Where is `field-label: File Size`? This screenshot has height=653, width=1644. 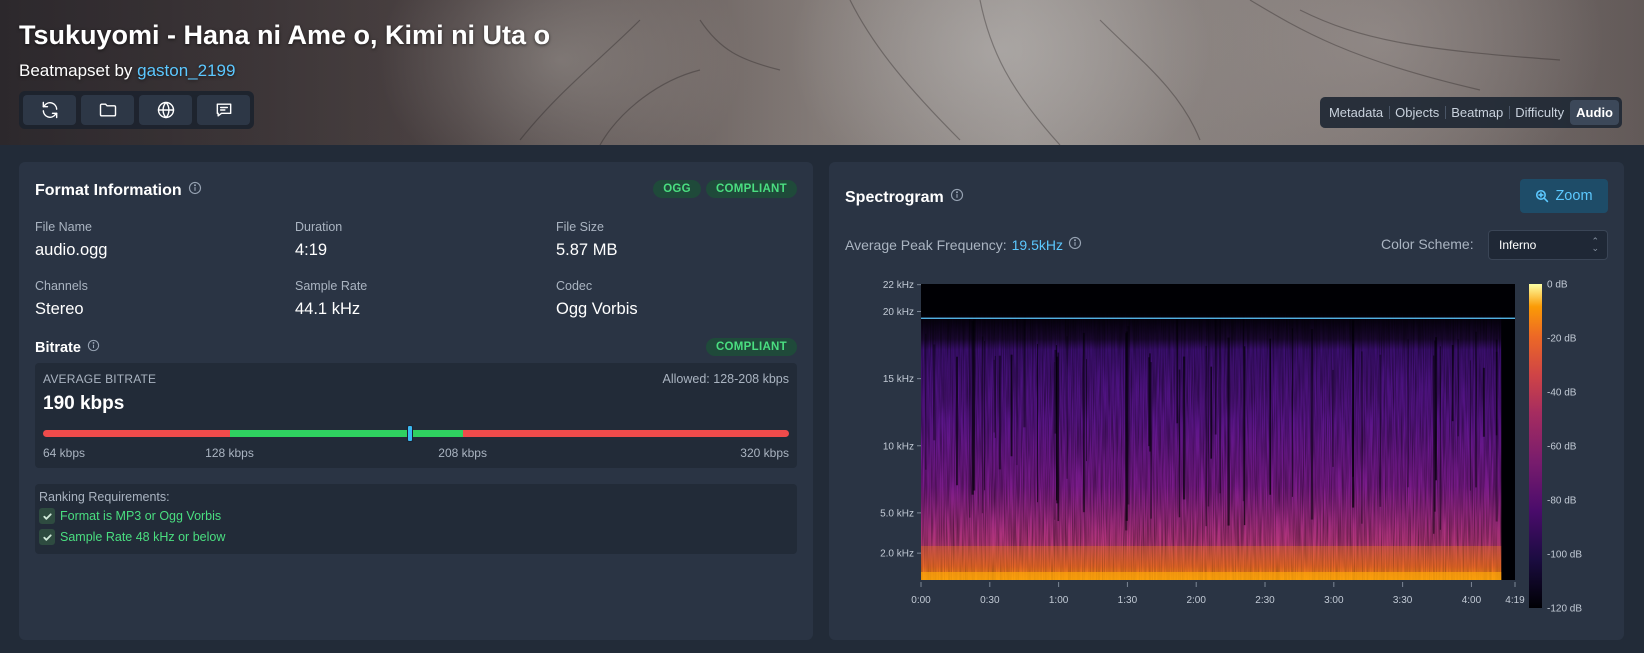
field-label: File Size is located at coordinates (580, 227).